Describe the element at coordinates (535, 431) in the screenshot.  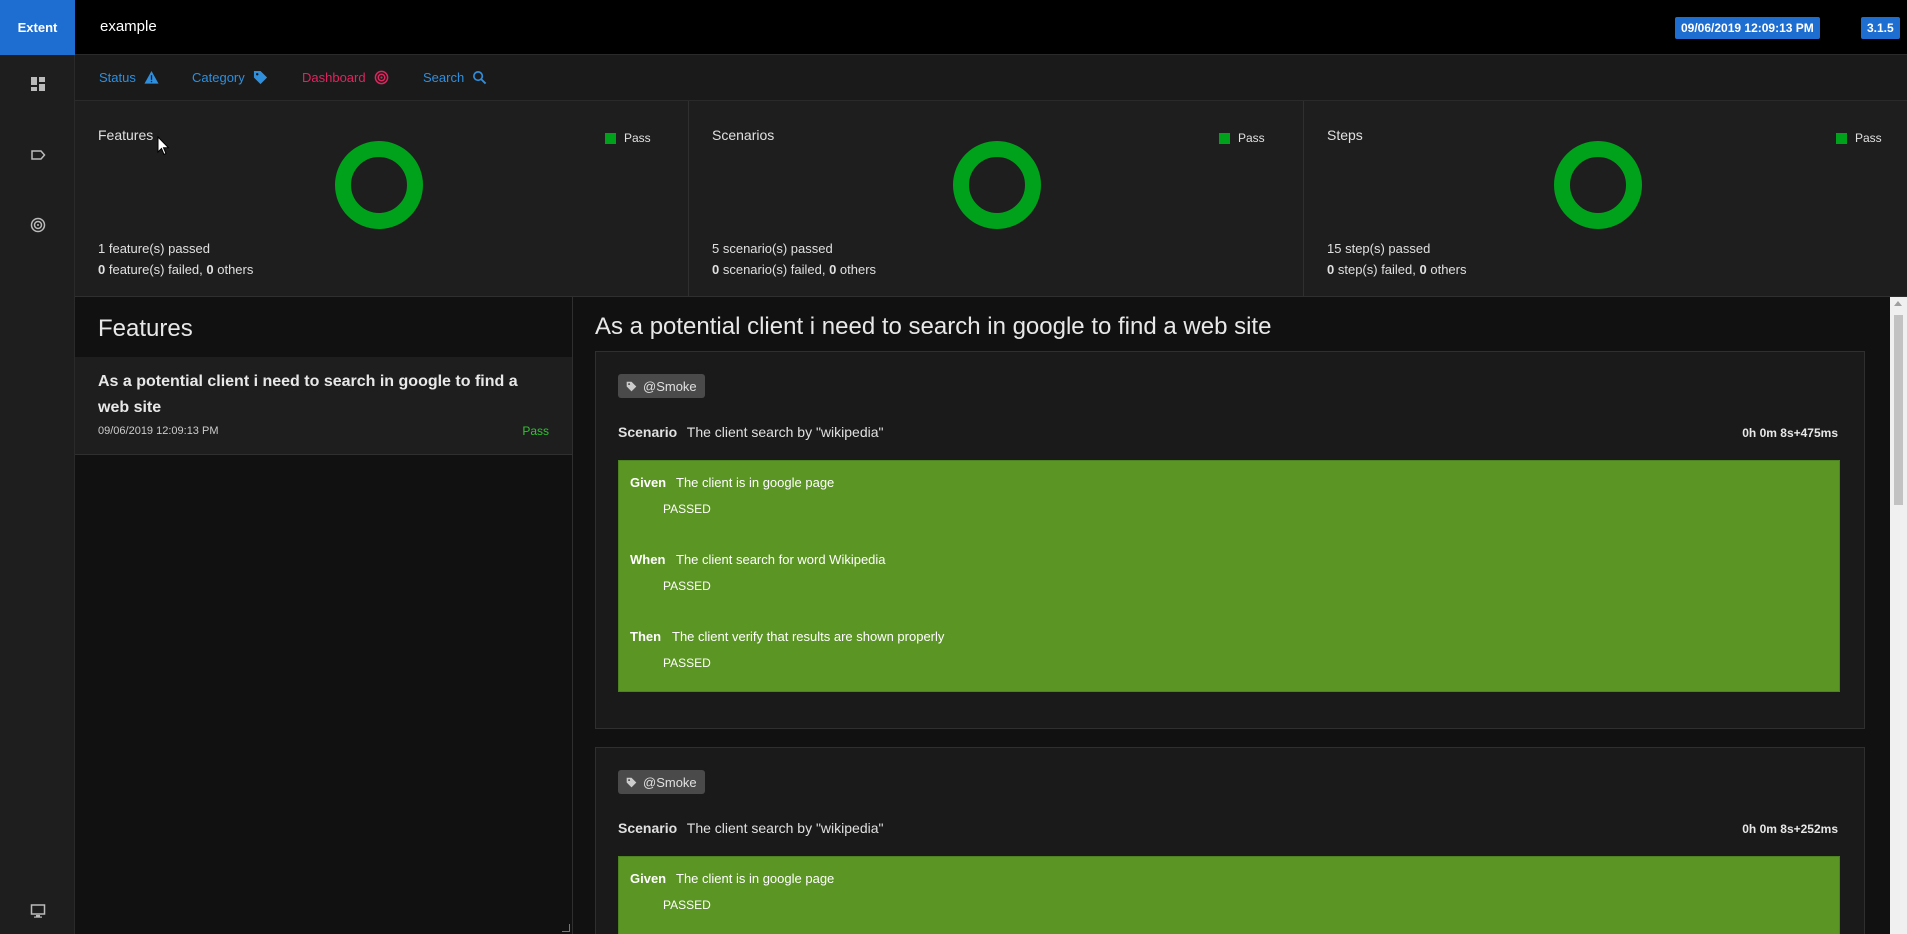
I see `feature-item-status: Pass` at that location.